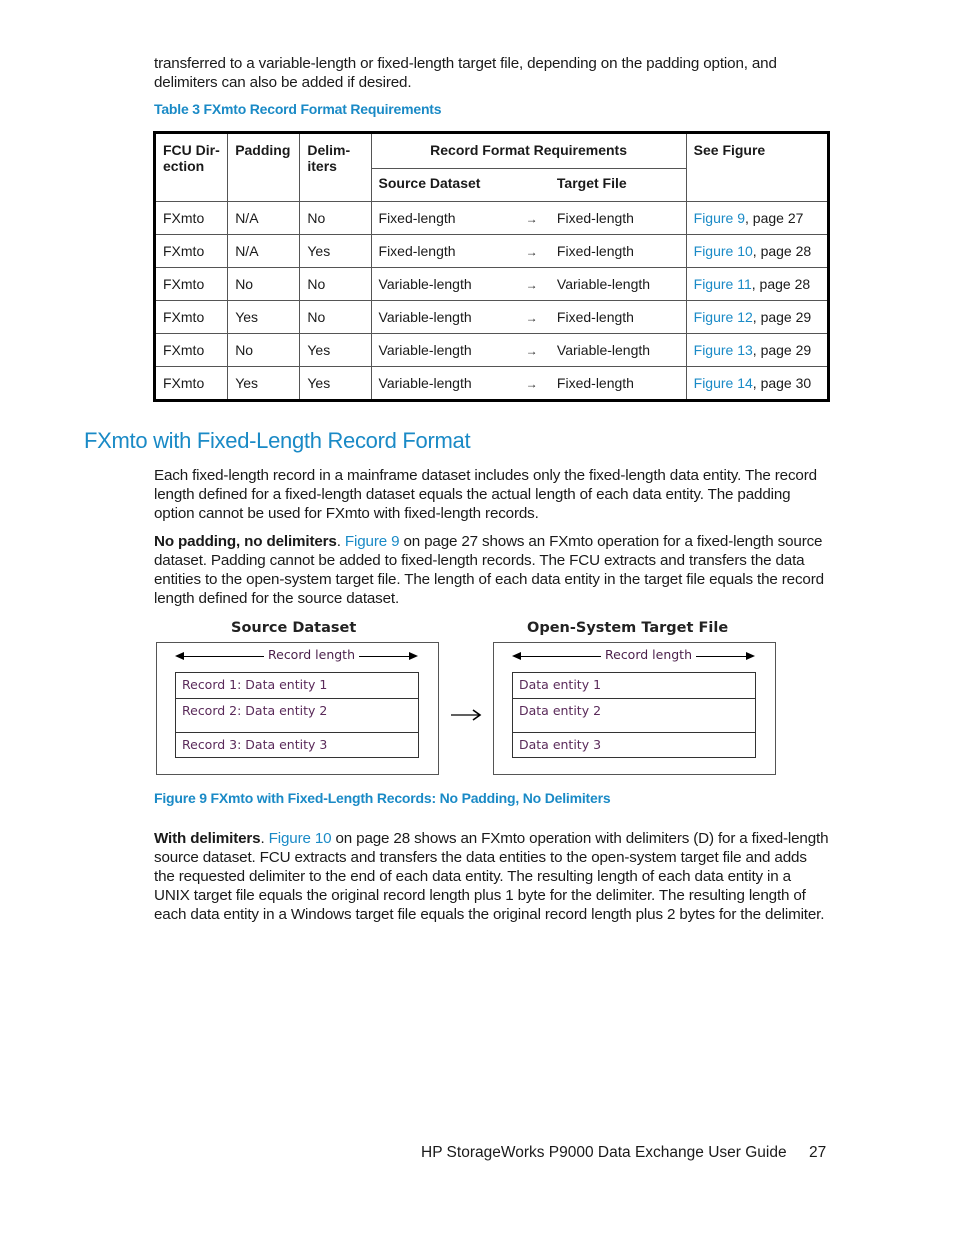  I want to click on header-record-format-requirements: Record Format Requirements, so click(528, 150).